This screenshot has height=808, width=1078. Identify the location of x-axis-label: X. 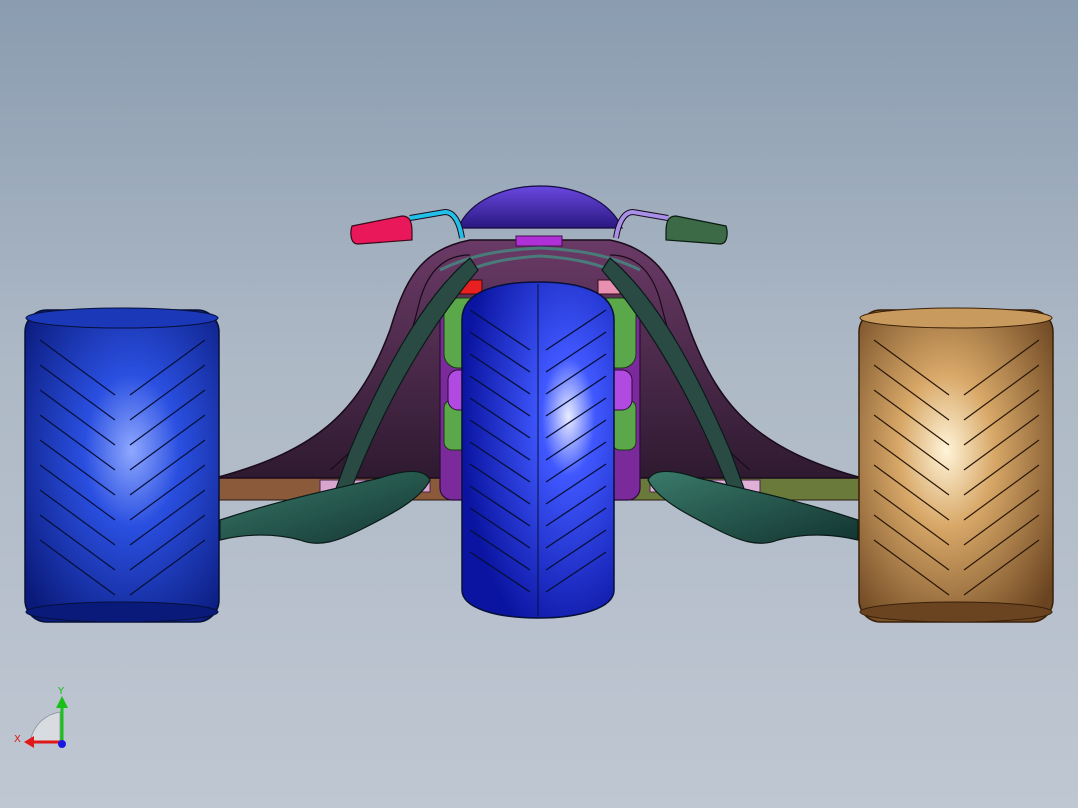
(17, 739).